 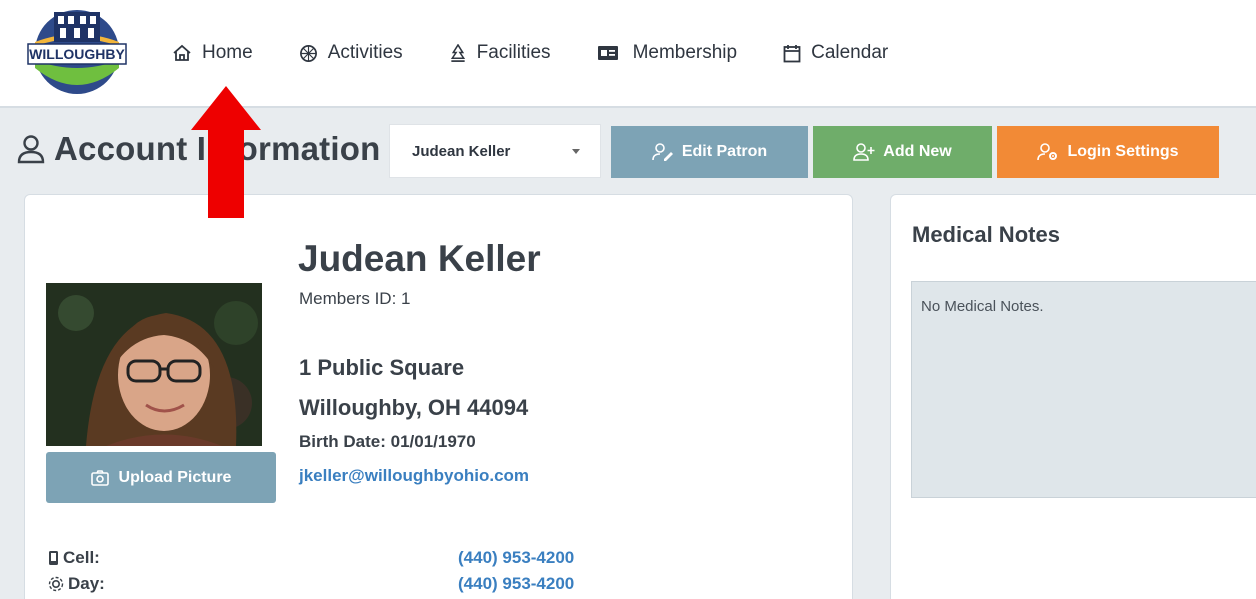 What do you see at coordinates (516, 558) in the screenshot?
I see `cell-phone-link: (440) 953-4200` at bounding box center [516, 558].